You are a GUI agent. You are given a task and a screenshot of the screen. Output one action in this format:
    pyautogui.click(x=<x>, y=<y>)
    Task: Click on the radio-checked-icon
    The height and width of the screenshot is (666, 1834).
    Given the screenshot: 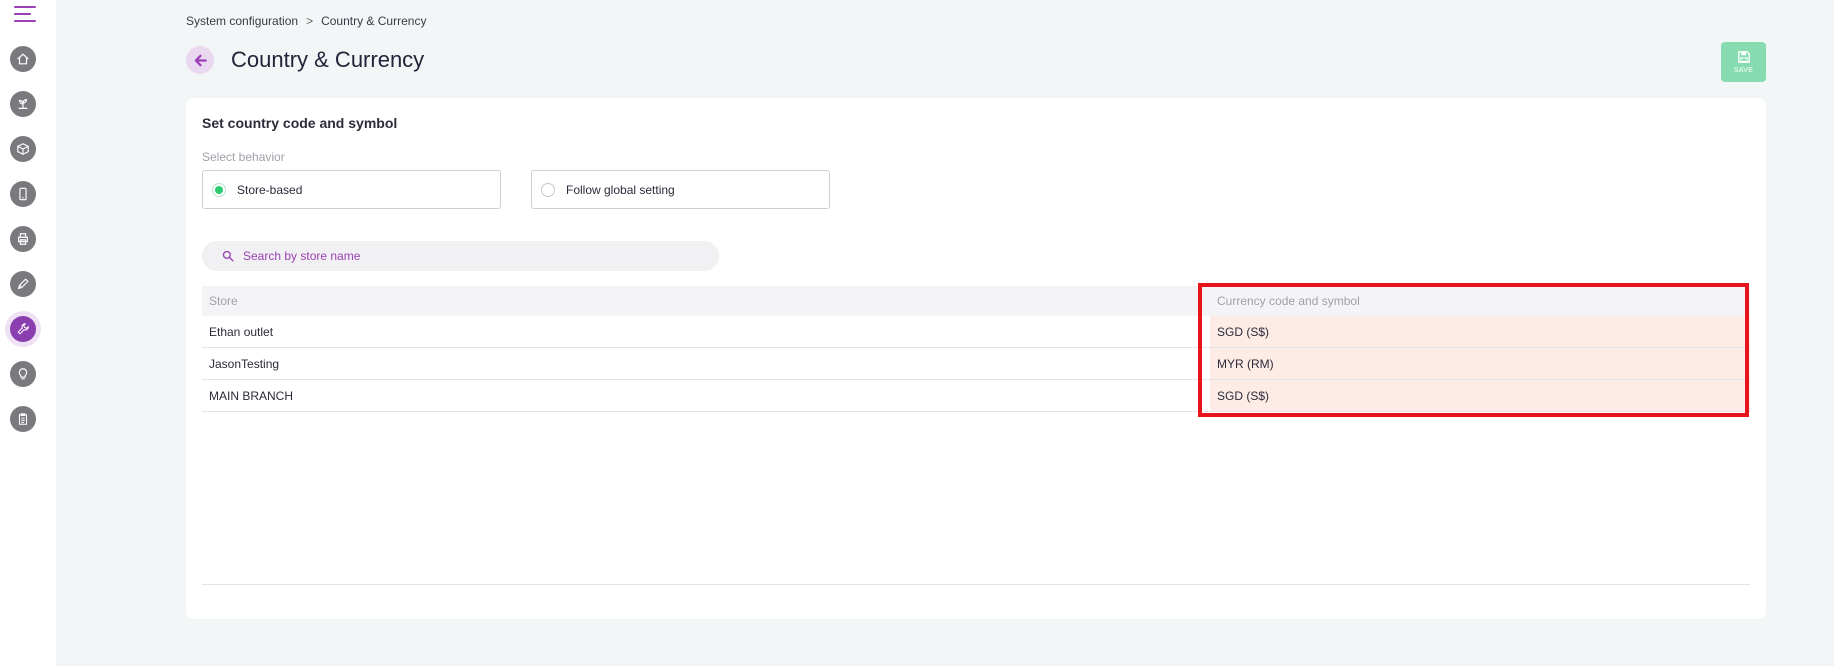 What is the action you would take?
    pyautogui.click(x=219, y=189)
    